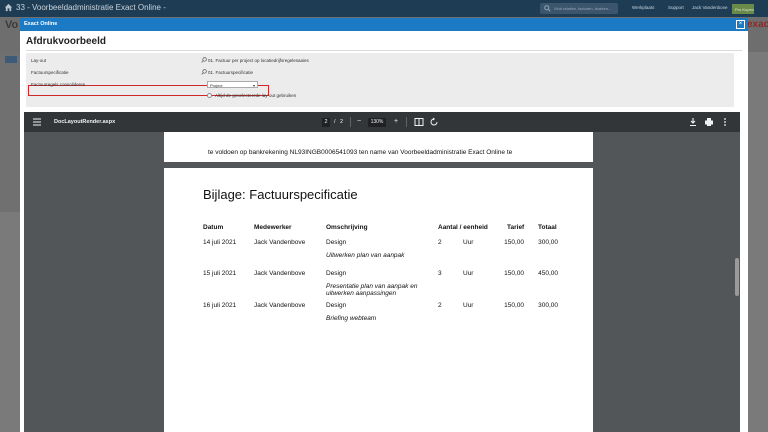  I want to click on spec-label: Factuurspecificatie, so click(50, 72).